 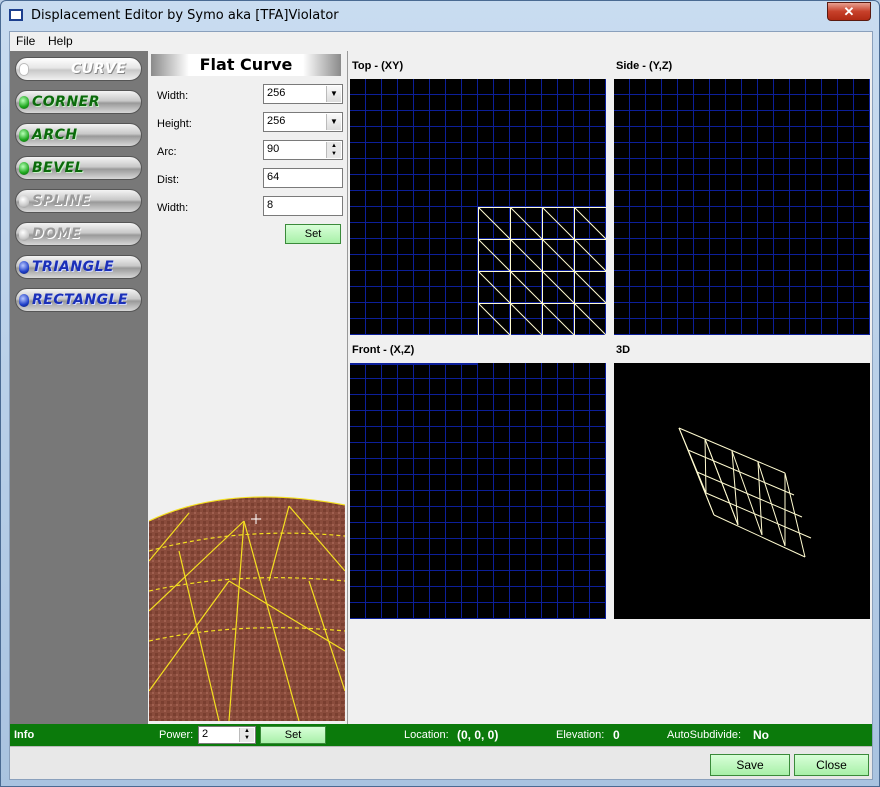 I want to click on elevation-value: 0, so click(x=616, y=735).